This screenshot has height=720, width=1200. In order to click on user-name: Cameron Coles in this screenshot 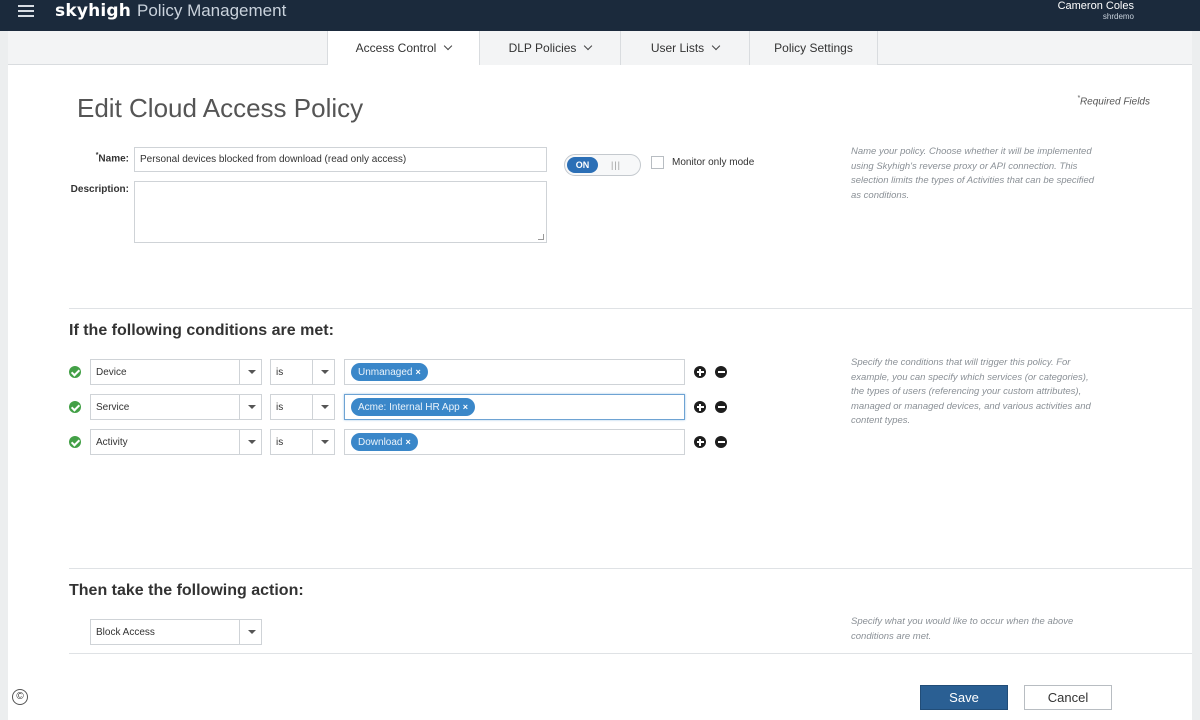, I will do `click(1095, 6)`.